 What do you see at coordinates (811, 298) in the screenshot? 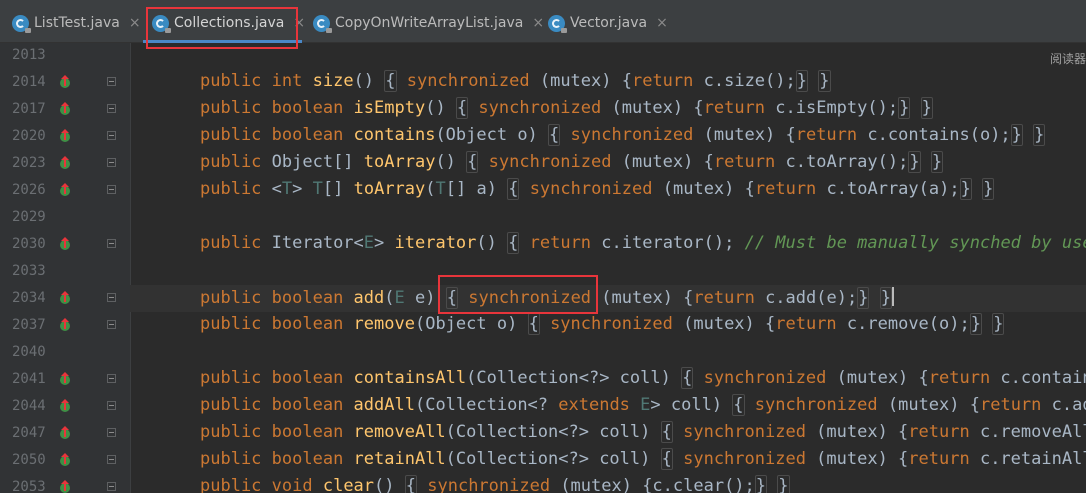
I see `code-token: c.add(e);` at bounding box center [811, 298].